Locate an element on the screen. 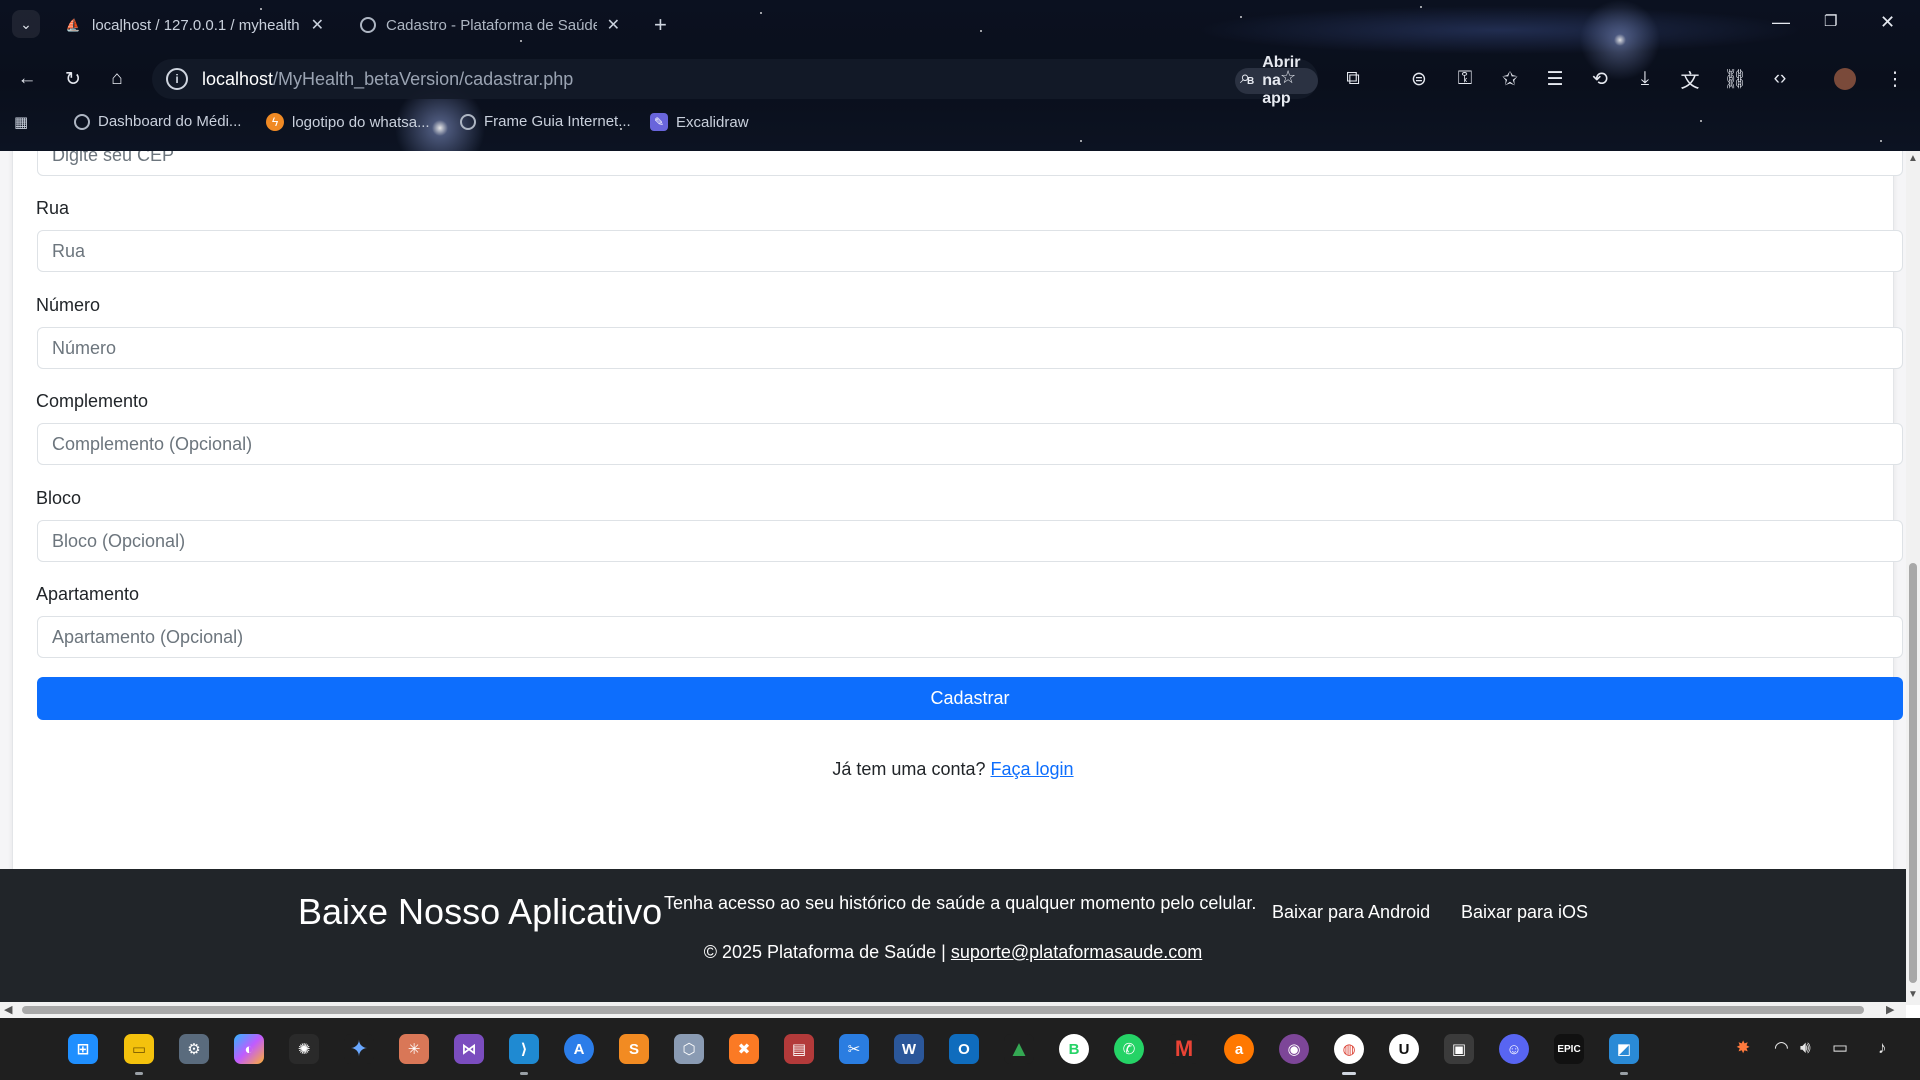 The height and width of the screenshot is (1080, 1920). cadastrar-button: Cadastrar is located at coordinates (970, 698).